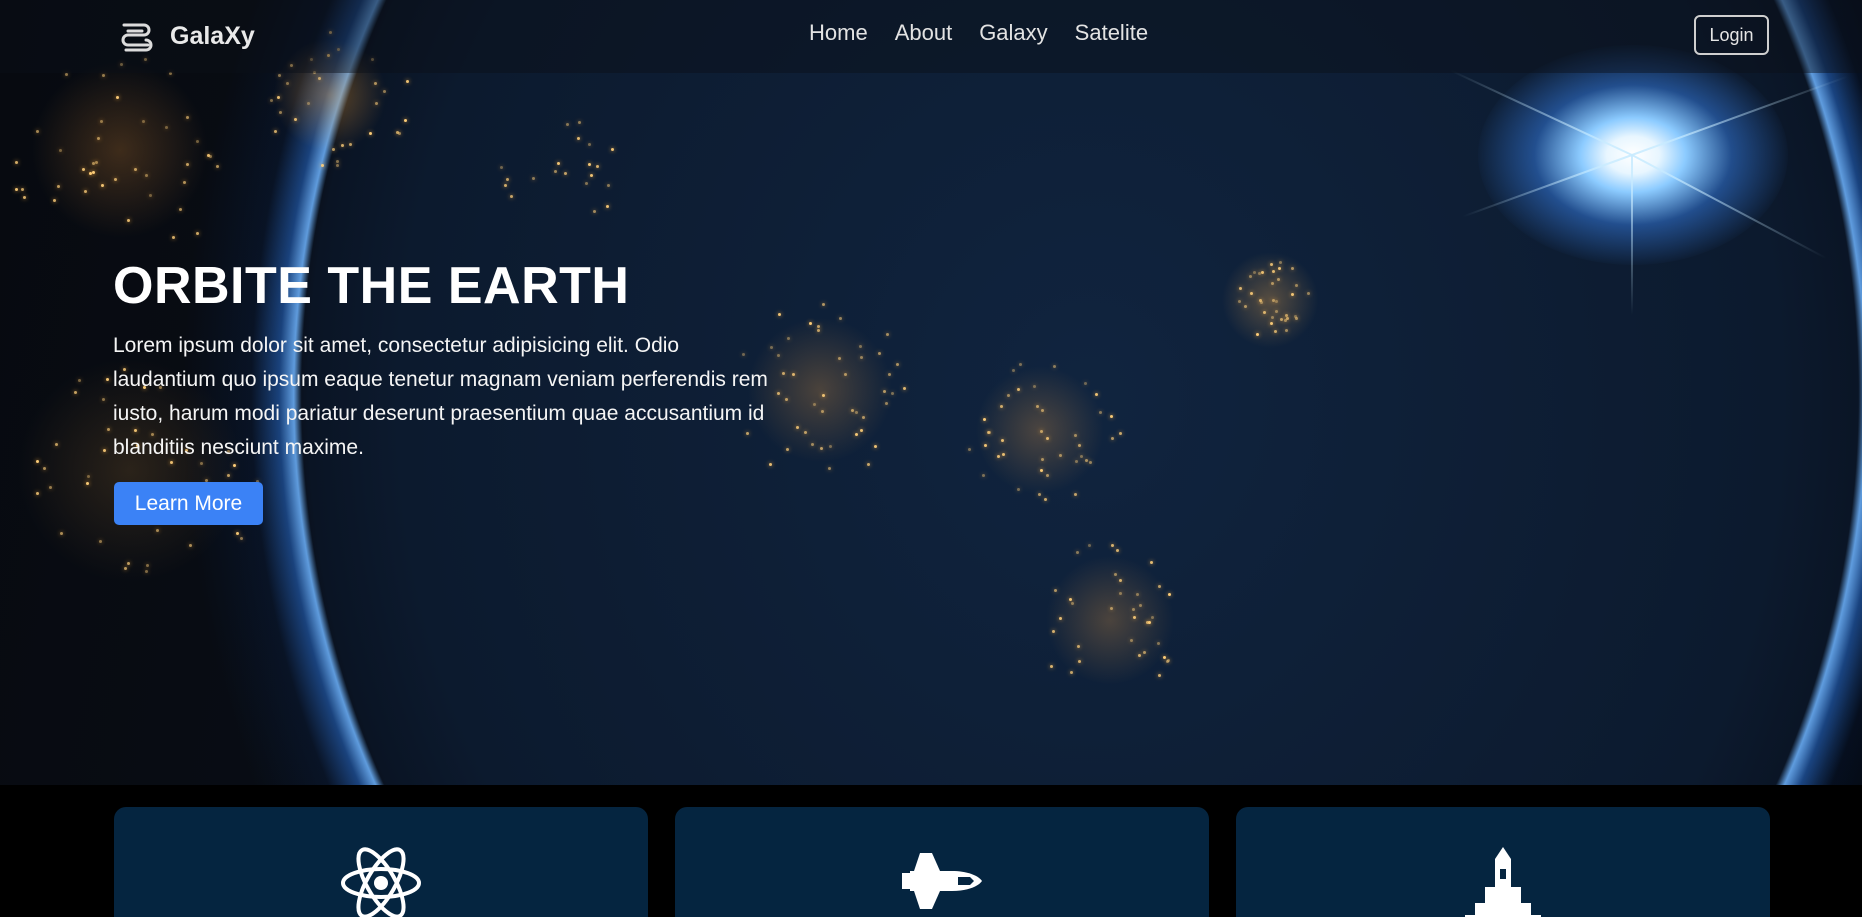 This screenshot has width=1862, height=917. I want to click on login-button: Login, so click(1731, 35).